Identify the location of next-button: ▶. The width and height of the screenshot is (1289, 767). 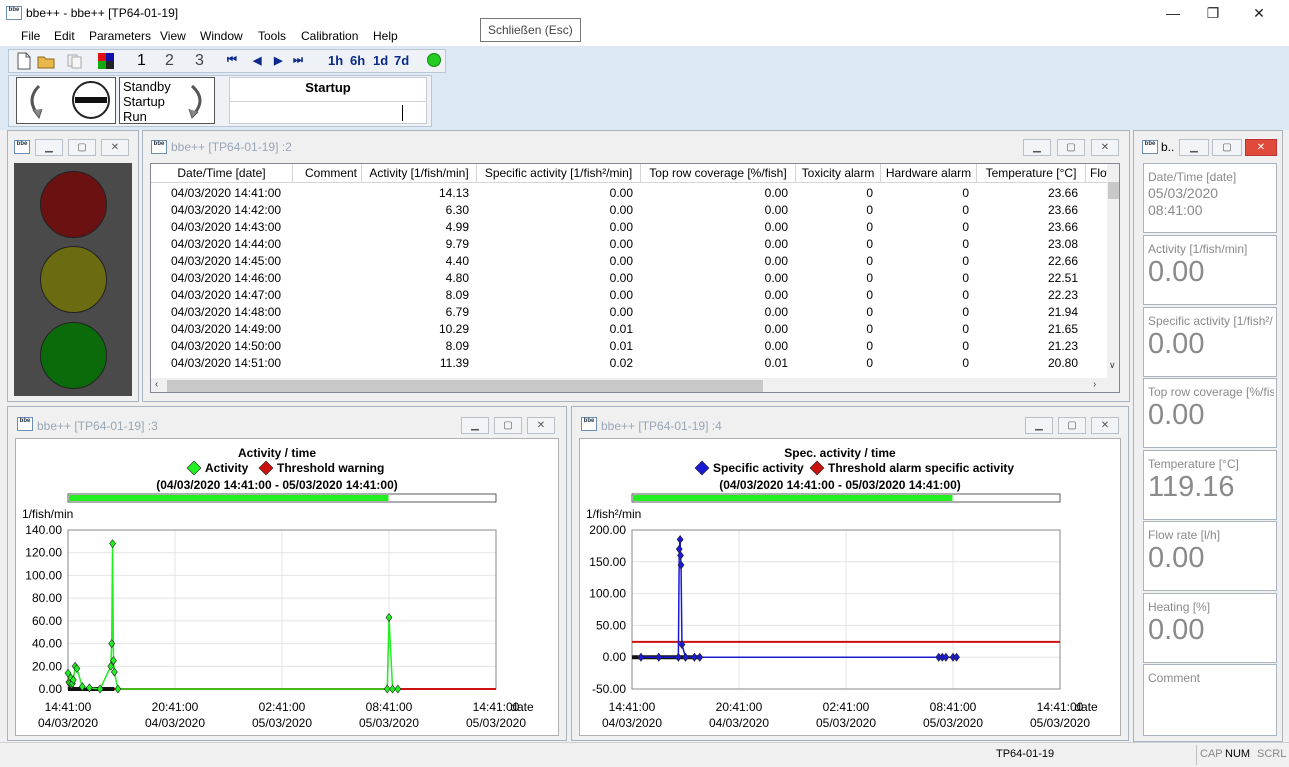
(278, 60).